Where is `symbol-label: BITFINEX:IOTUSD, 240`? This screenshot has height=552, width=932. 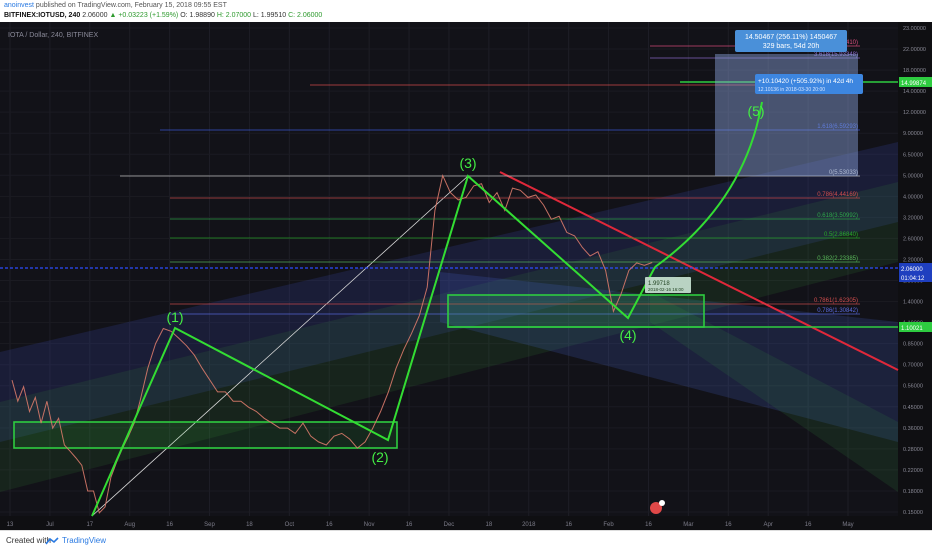 symbol-label: BITFINEX:IOTUSD, 240 is located at coordinates (42, 15).